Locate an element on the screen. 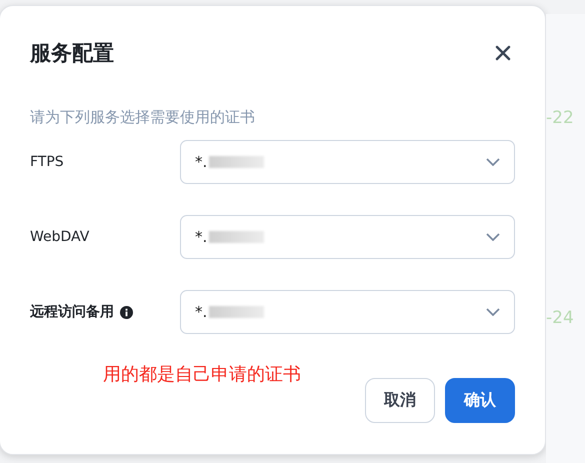 Image resolution: width=585 pixels, height=463 pixels. field-label: 远程访问备用 is located at coordinates (72, 312).